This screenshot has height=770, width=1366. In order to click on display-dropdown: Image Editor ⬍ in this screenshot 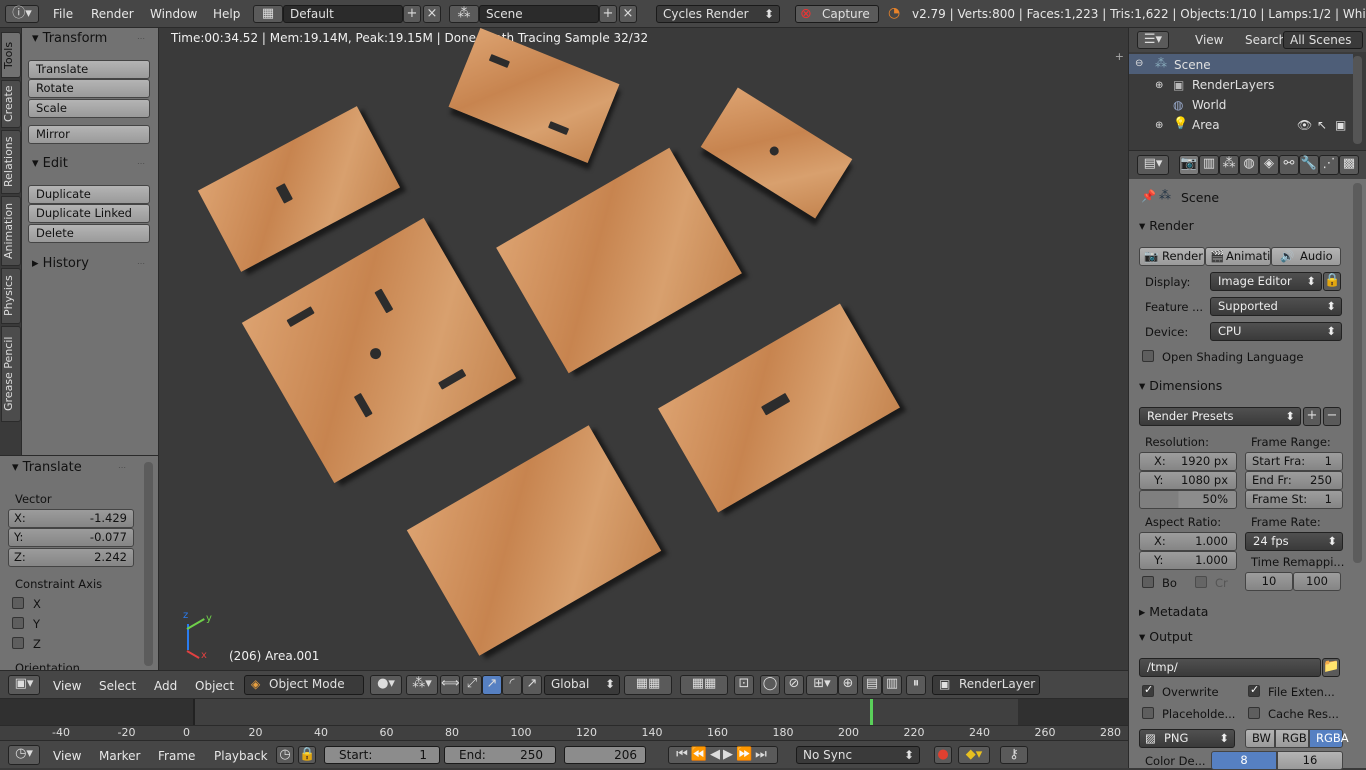, I will do `click(1266, 281)`.